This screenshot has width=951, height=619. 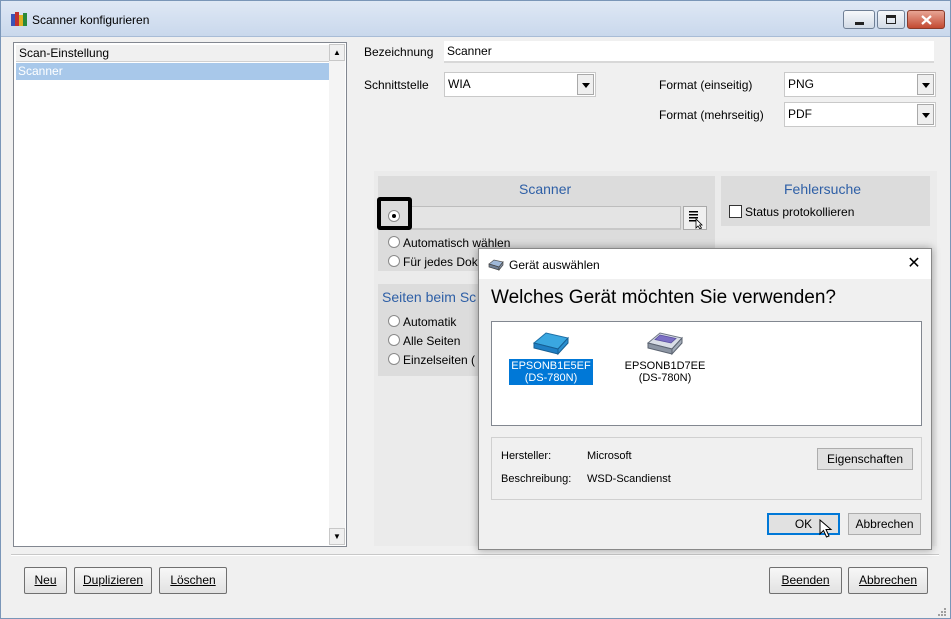 What do you see at coordinates (399, 52) in the screenshot?
I see `bezeichnung-label: Bezeichnung` at bounding box center [399, 52].